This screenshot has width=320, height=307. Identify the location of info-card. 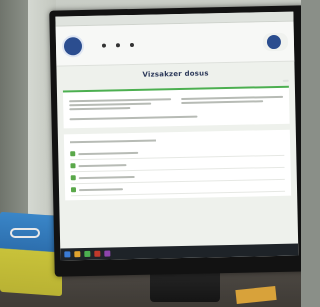
(176, 107).